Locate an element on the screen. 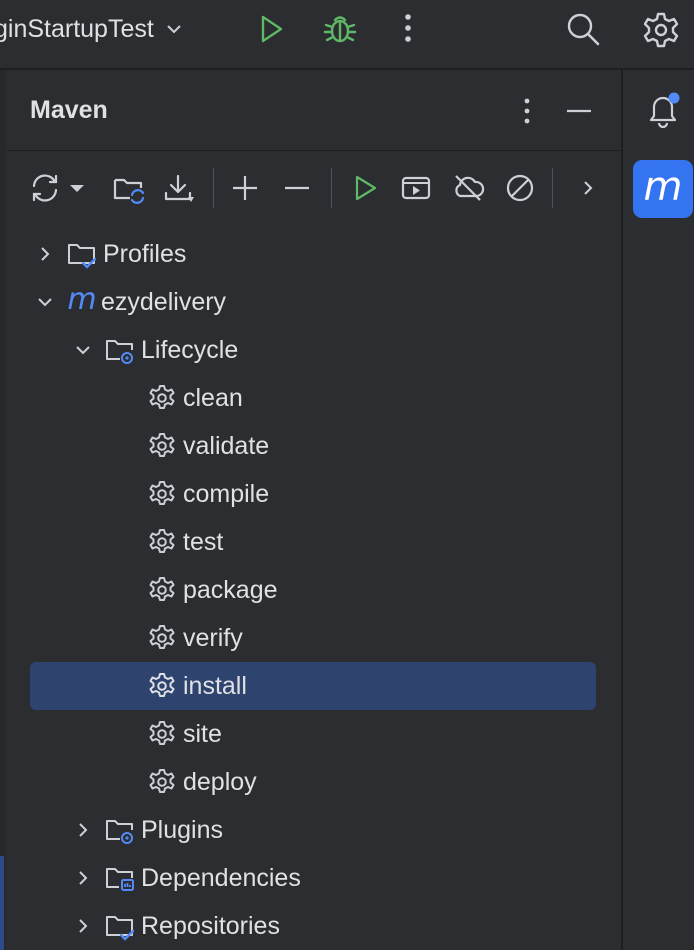 This screenshot has width=694, height=950. search-button is located at coordinates (583, 29).